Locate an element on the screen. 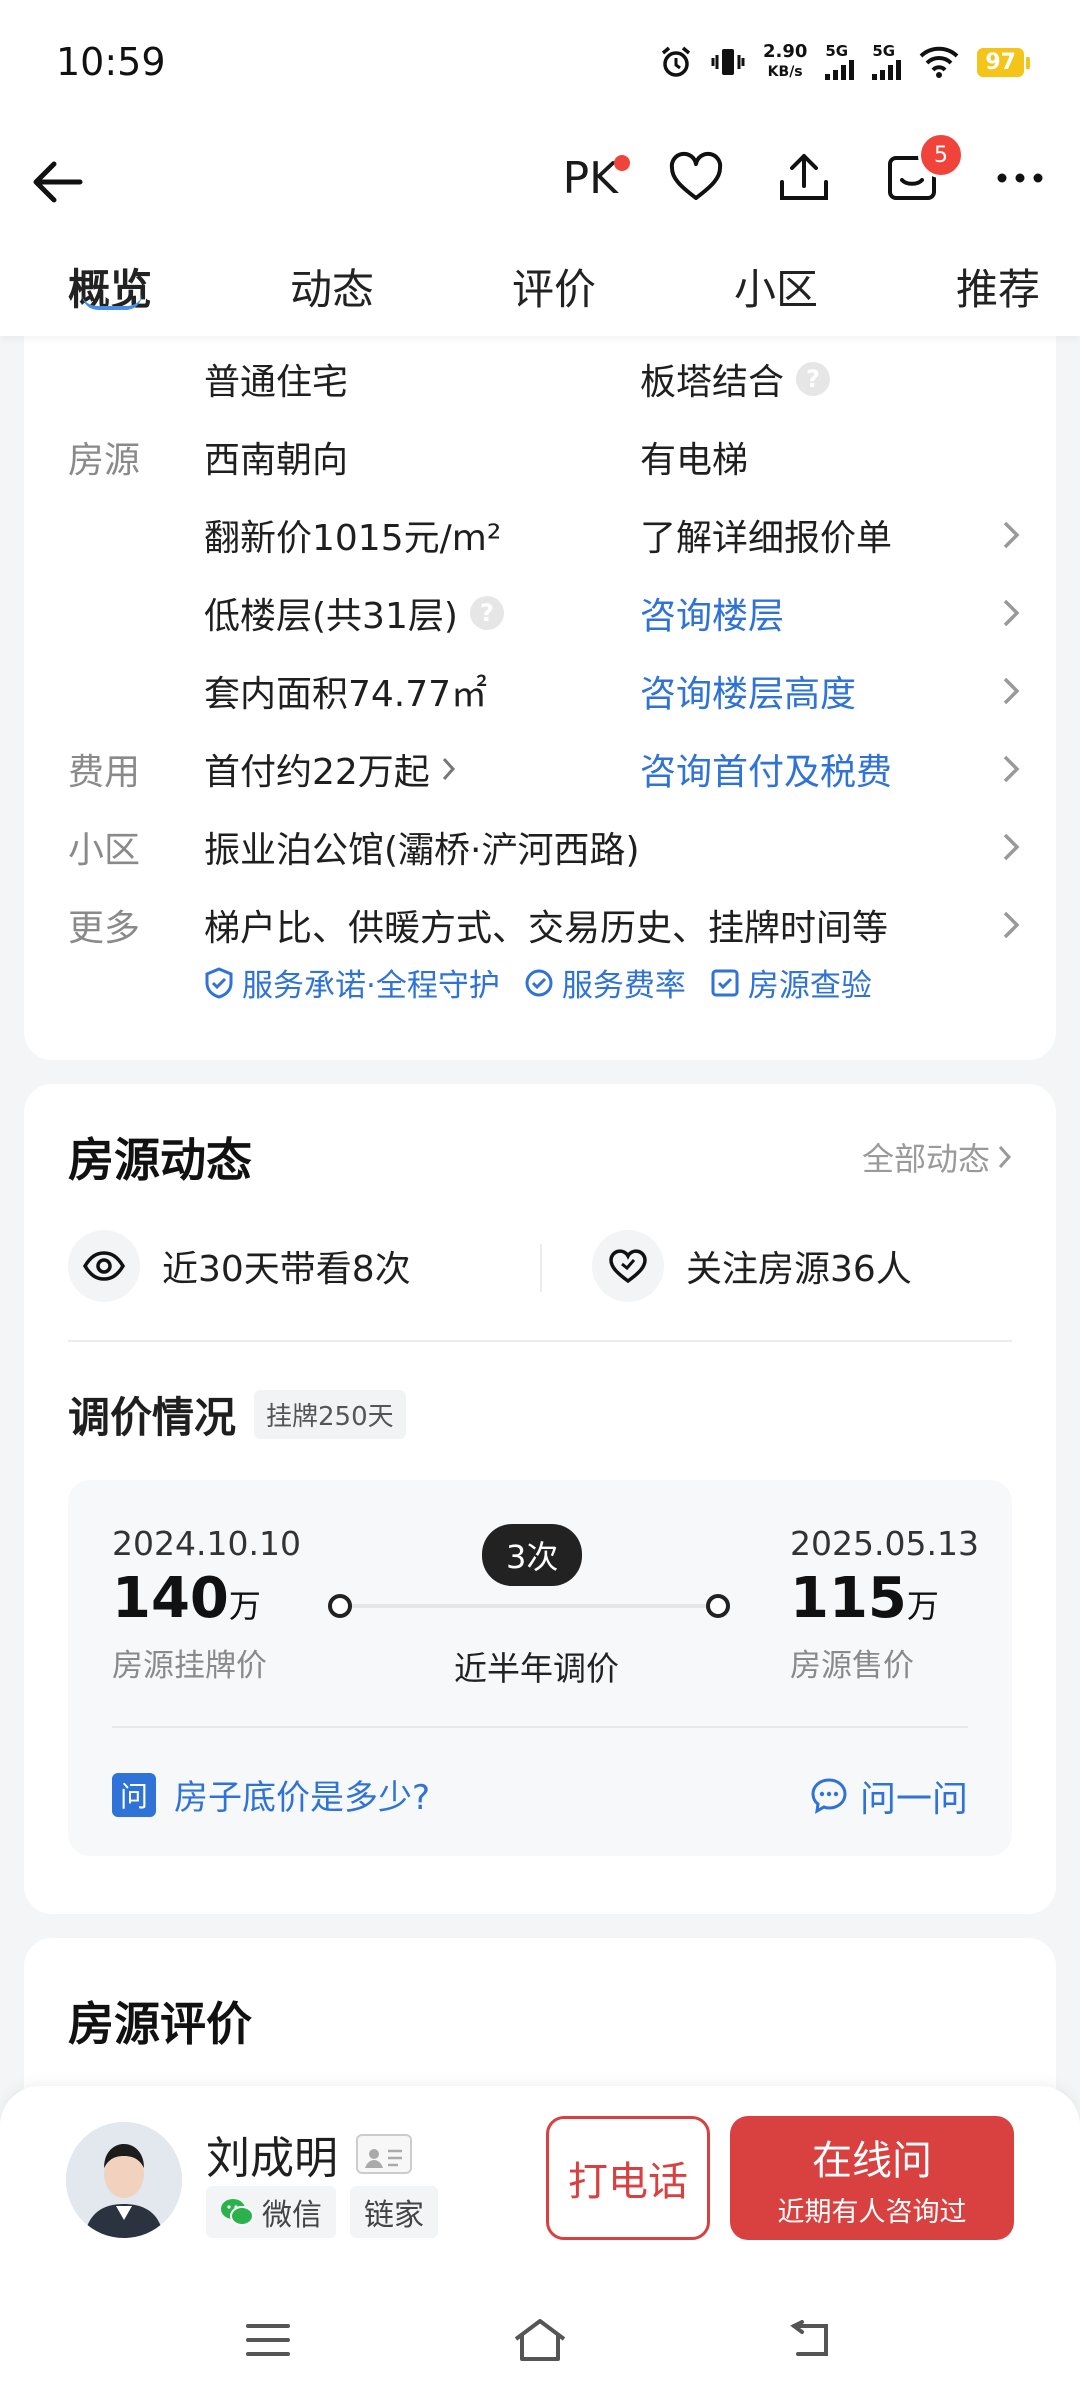 The height and width of the screenshot is (2400, 1080). net-speed-unit: KB/s is located at coordinates (785, 72).